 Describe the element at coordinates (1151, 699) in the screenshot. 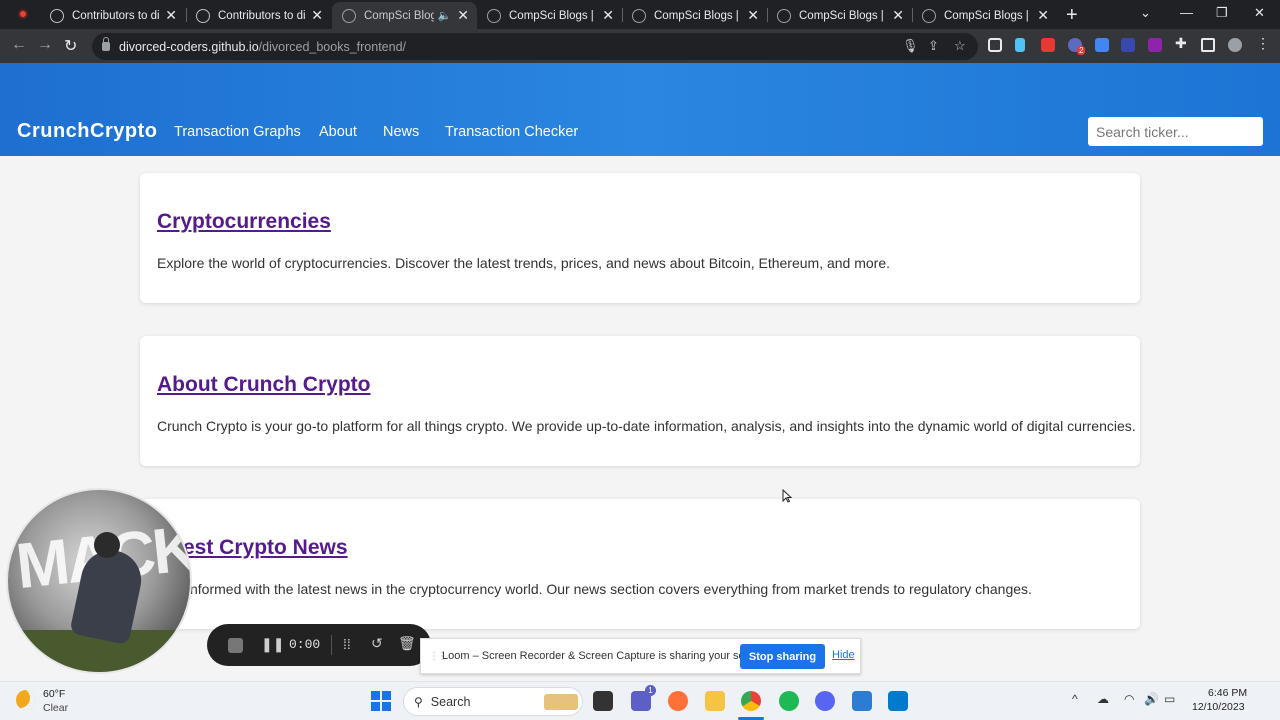

I see `volume-icon: 🔊` at that location.